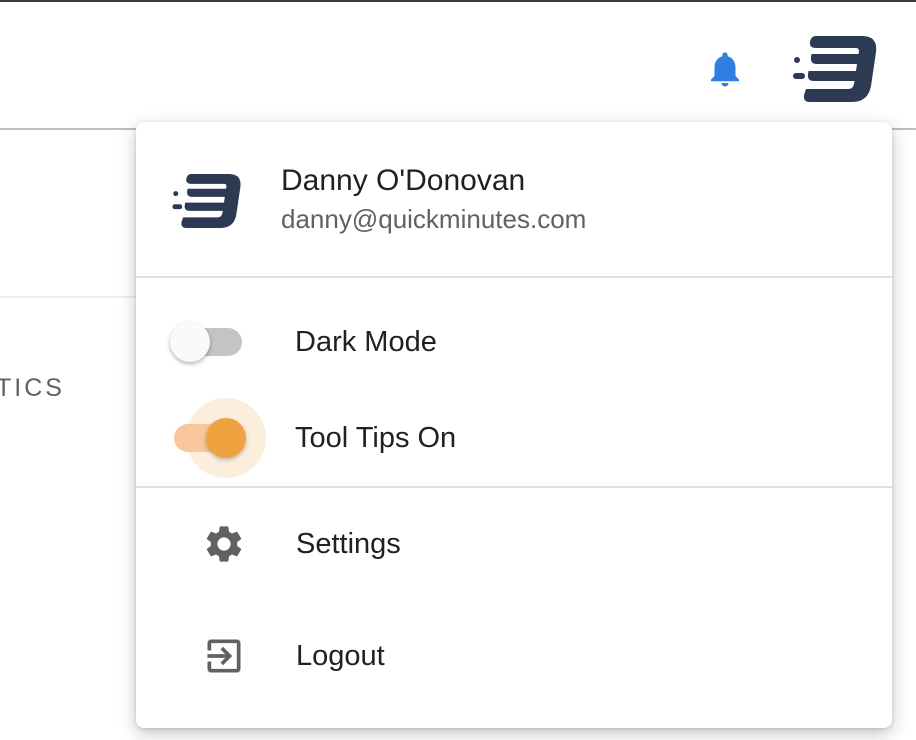  What do you see at coordinates (725, 69) in the screenshot?
I see `bell-icon` at bounding box center [725, 69].